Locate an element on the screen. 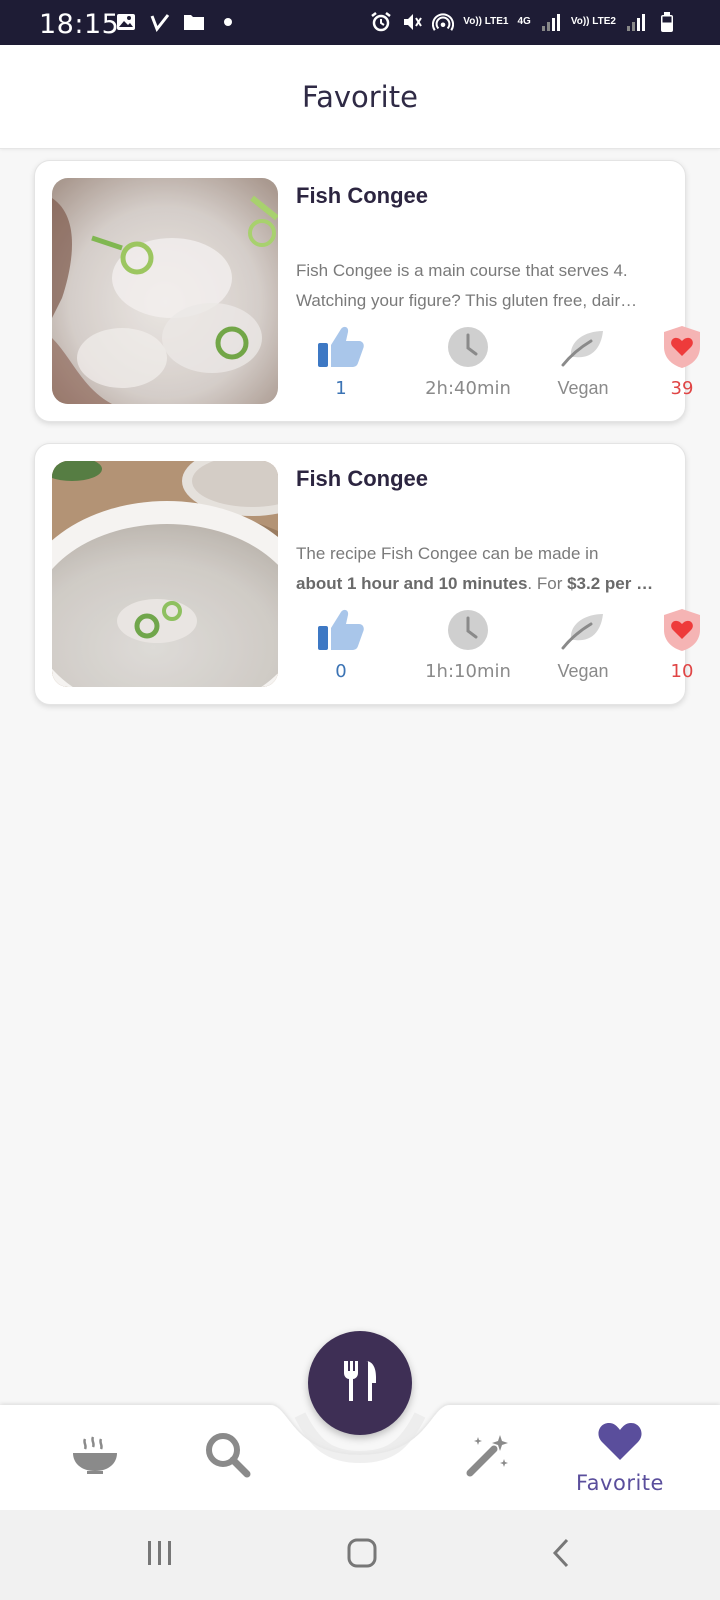 The height and width of the screenshot is (1600, 720). back-button is located at coordinates (562, 1555).